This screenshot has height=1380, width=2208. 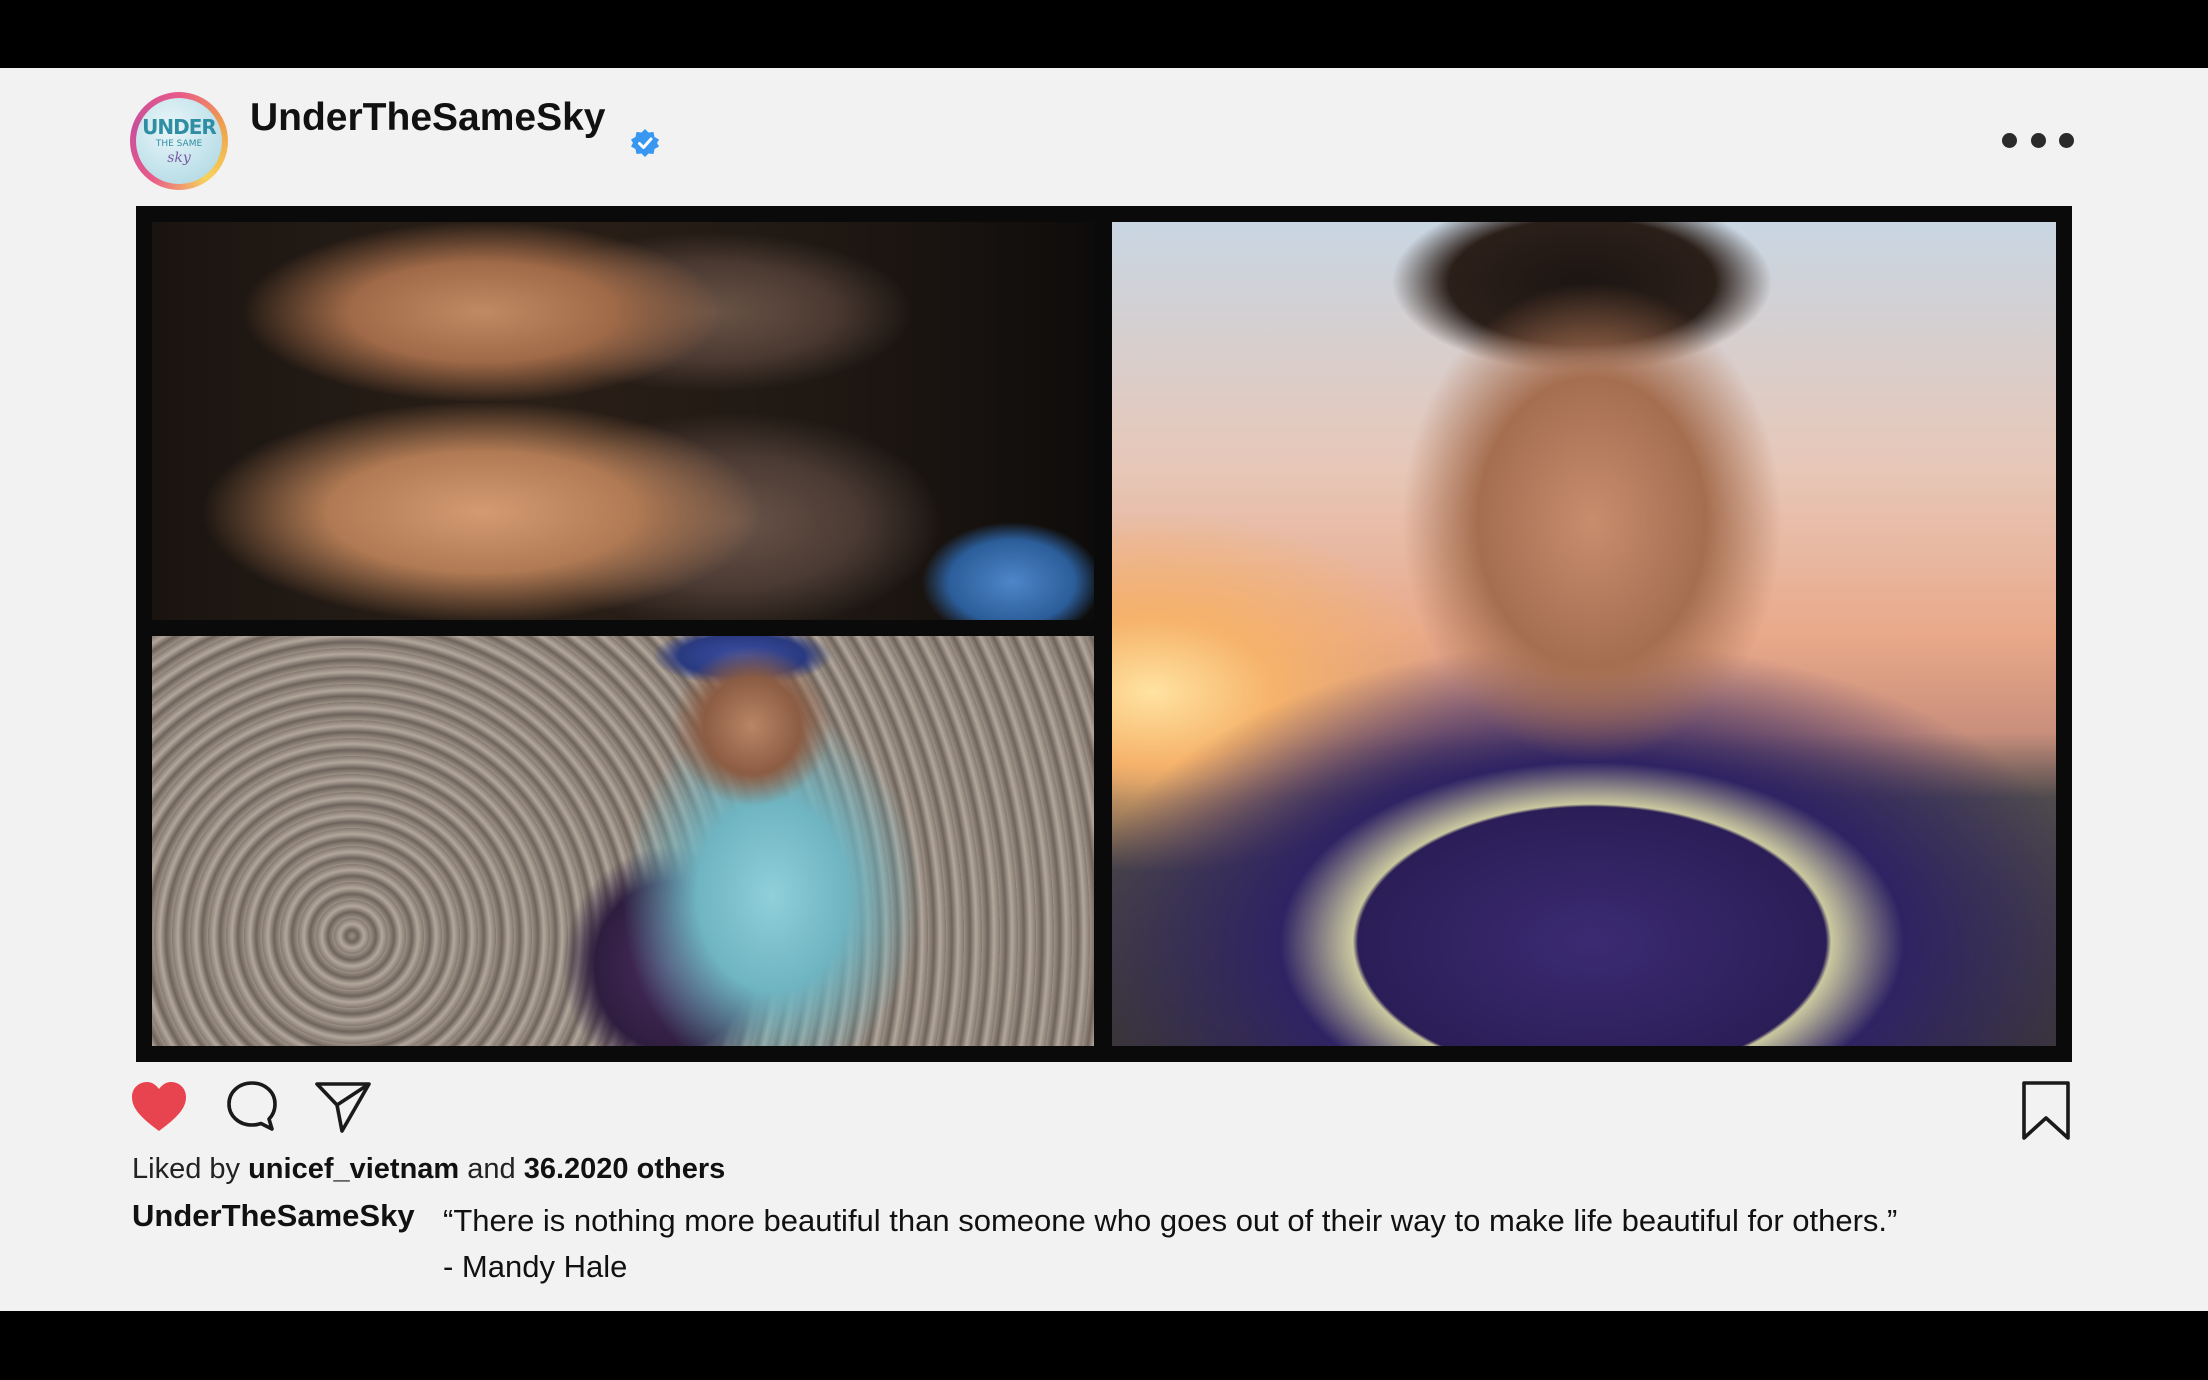 I want to click on verified-badge-icon, so click(x=645, y=143).